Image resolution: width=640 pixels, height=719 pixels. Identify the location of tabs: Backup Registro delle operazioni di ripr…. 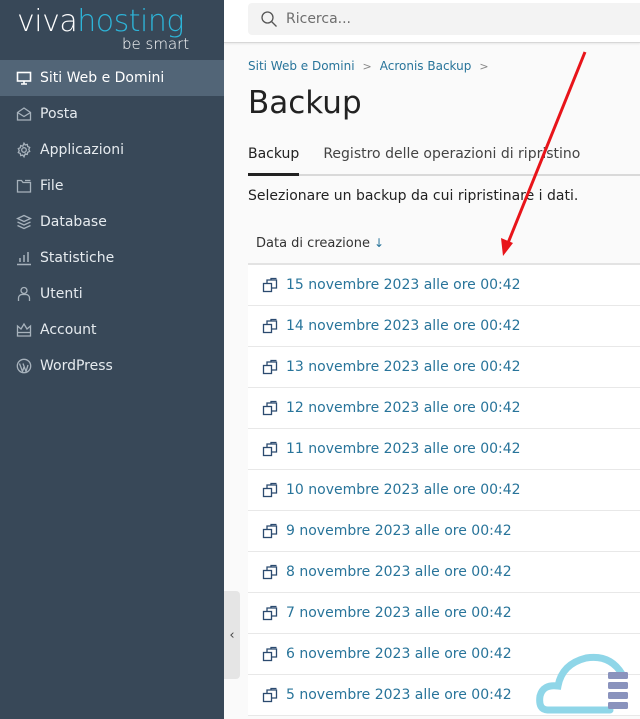
(444, 161).